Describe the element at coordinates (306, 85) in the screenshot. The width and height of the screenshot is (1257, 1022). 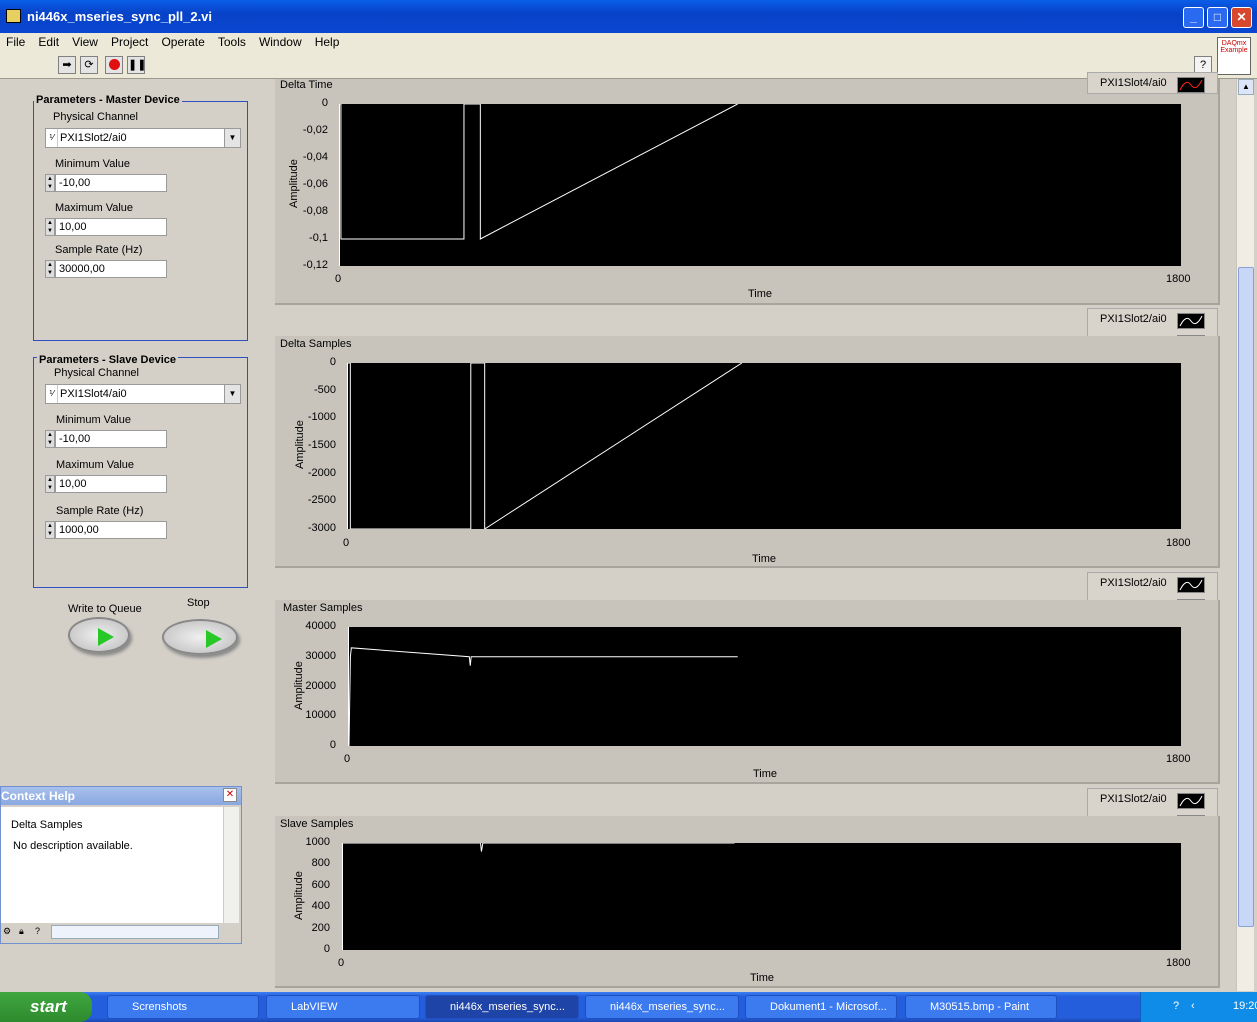
I see `chart-title: Delta Time` at that location.